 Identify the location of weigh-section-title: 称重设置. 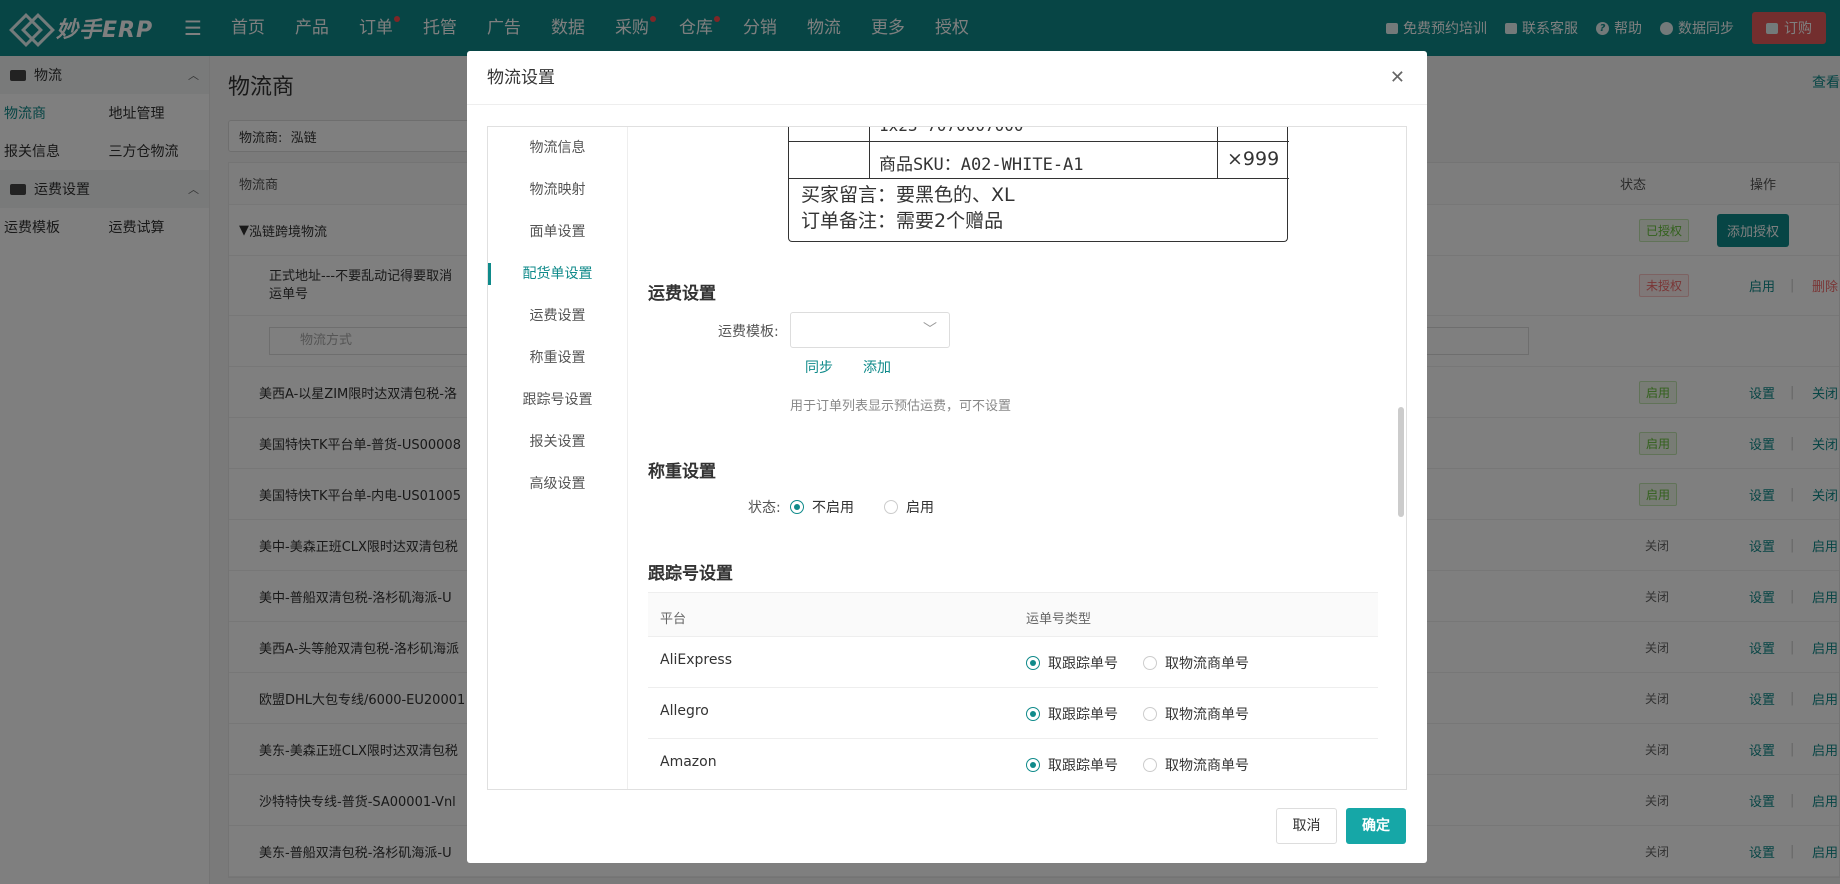
(682, 472).